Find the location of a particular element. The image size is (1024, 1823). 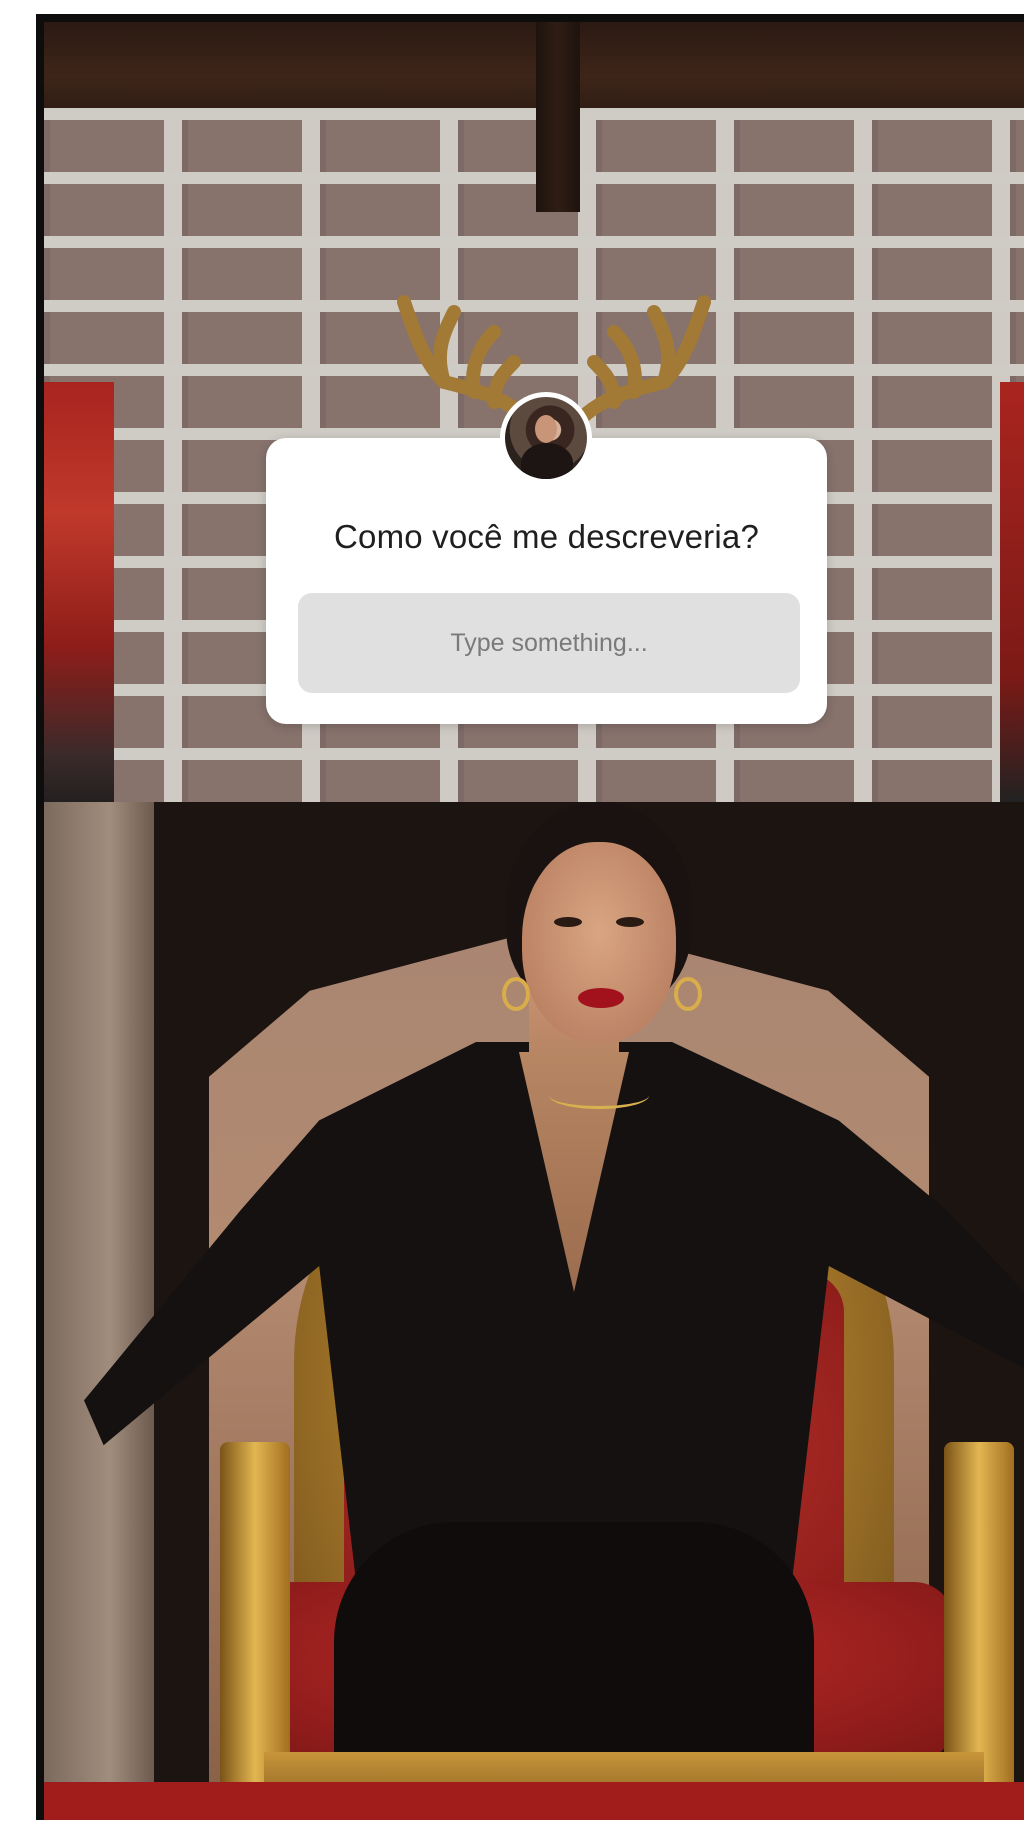

answer-input is located at coordinates (549, 643).